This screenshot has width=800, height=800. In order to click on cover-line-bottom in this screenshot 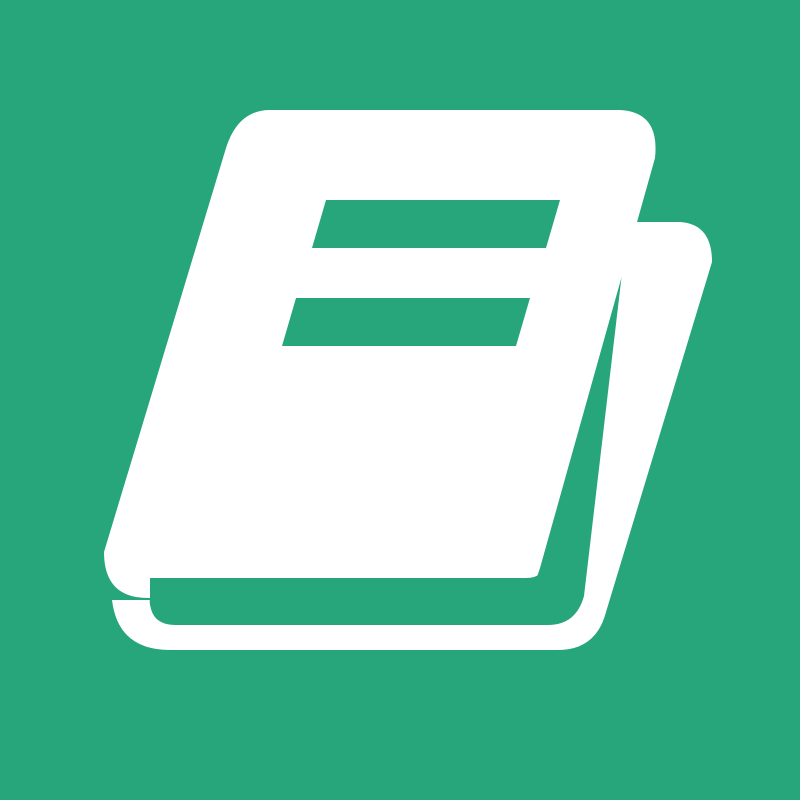, I will do `click(406, 322)`.